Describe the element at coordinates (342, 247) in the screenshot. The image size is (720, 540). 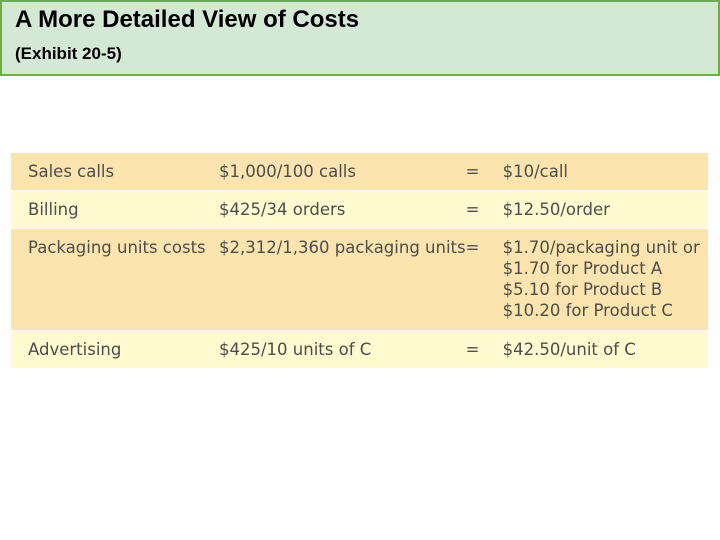
I see `calculation-text: $2,312/1,360 packaging units` at that location.